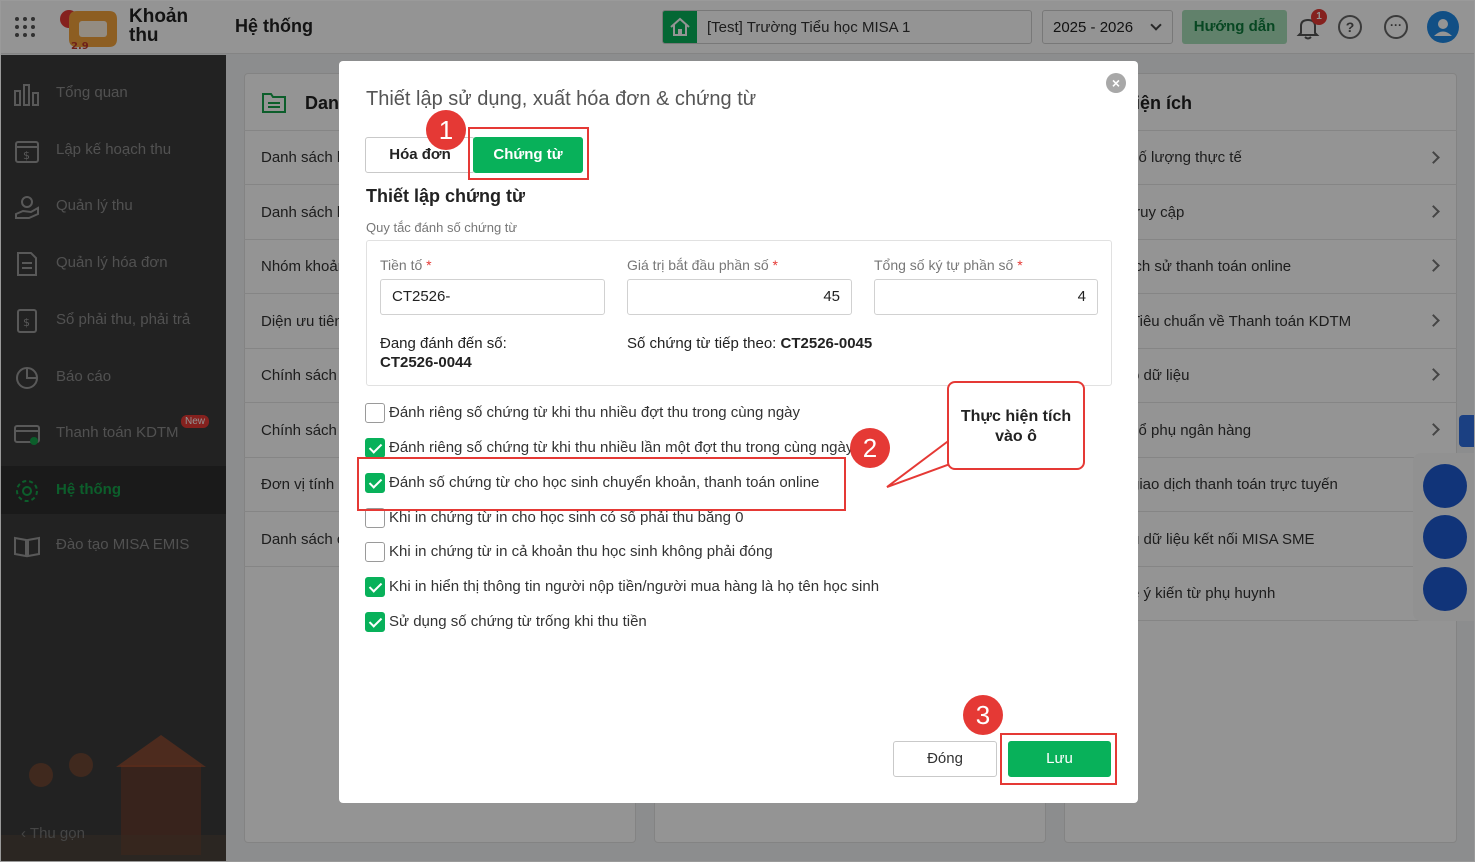 The width and height of the screenshot is (1475, 862). What do you see at coordinates (492, 297) in the screenshot?
I see `prefix-input: CT2526-` at bounding box center [492, 297].